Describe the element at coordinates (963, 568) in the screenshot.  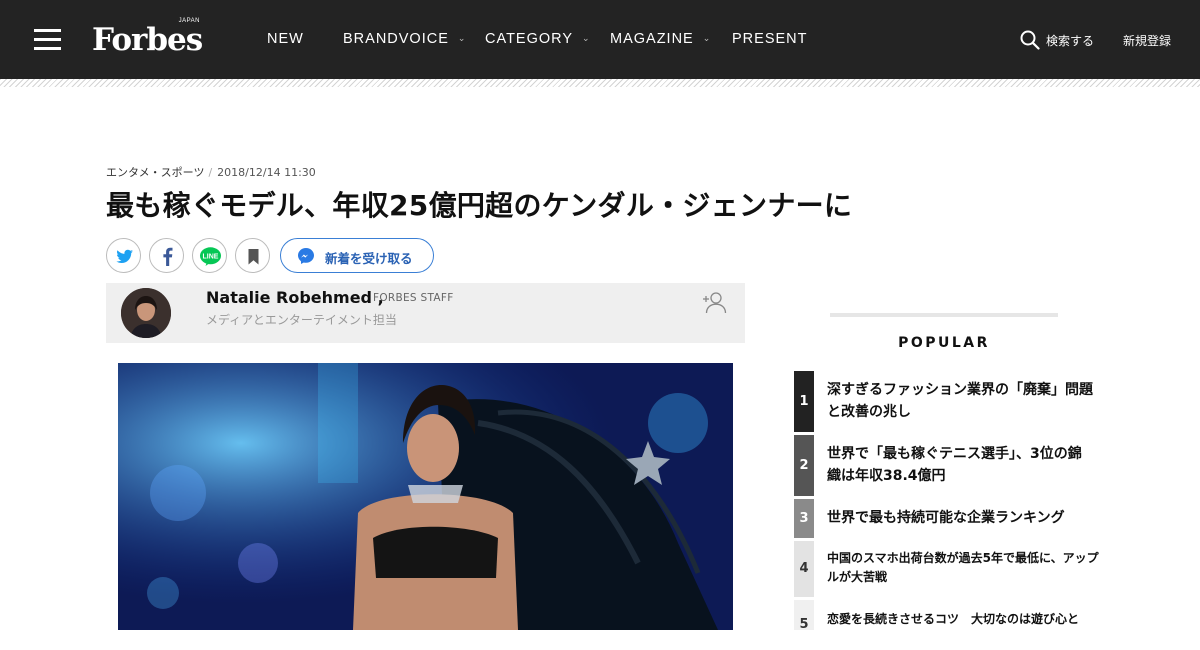
I see `popular-item-title: 中国のスマホ出荷台数が過去5年で最低に、アップ ルが大苦戦` at that location.